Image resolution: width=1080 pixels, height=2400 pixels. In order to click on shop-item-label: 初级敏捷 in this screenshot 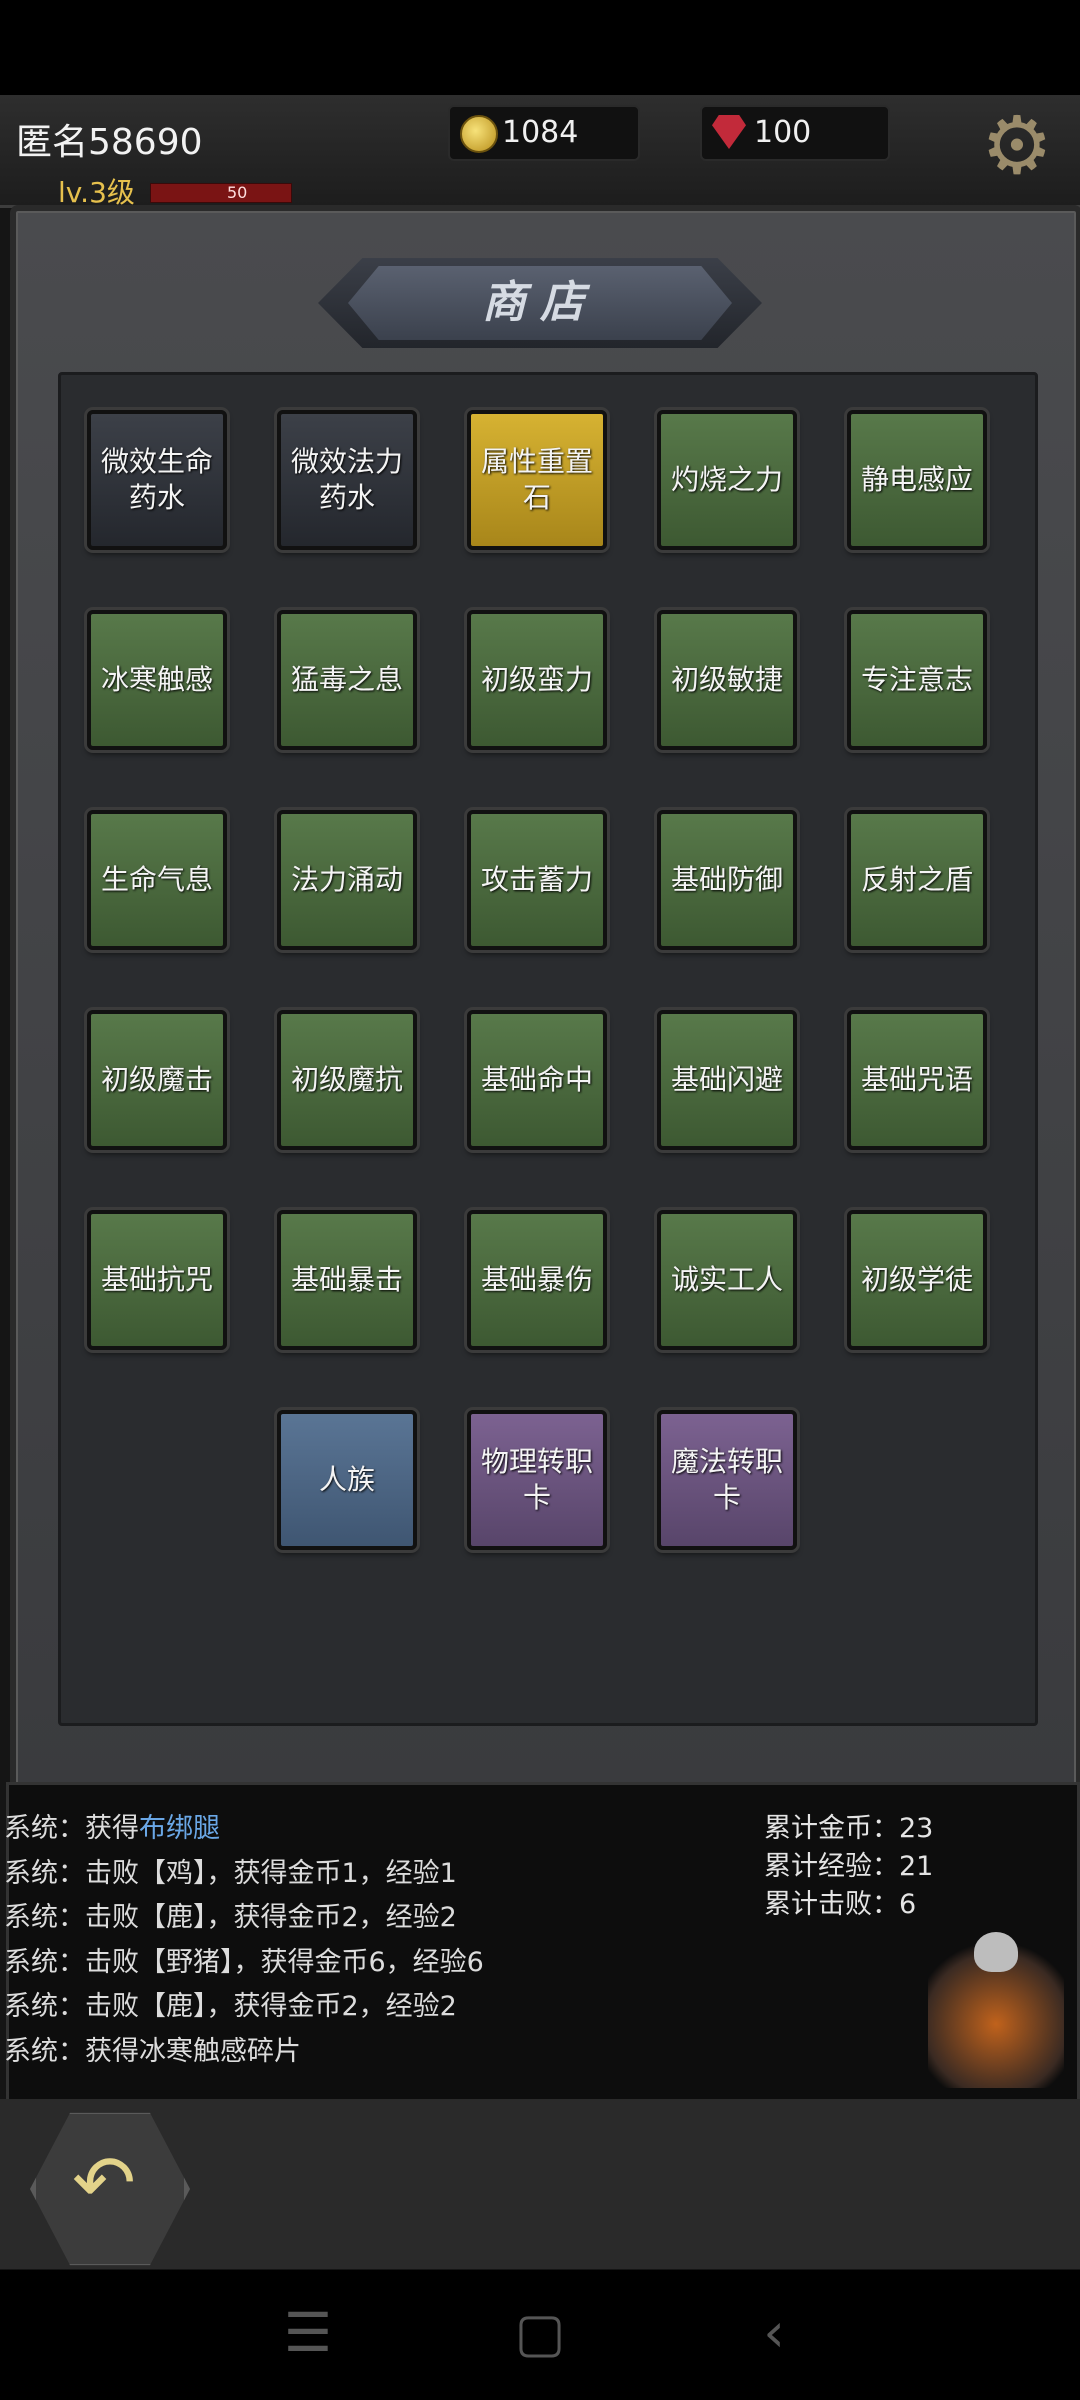, I will do `click(726, 679)`.